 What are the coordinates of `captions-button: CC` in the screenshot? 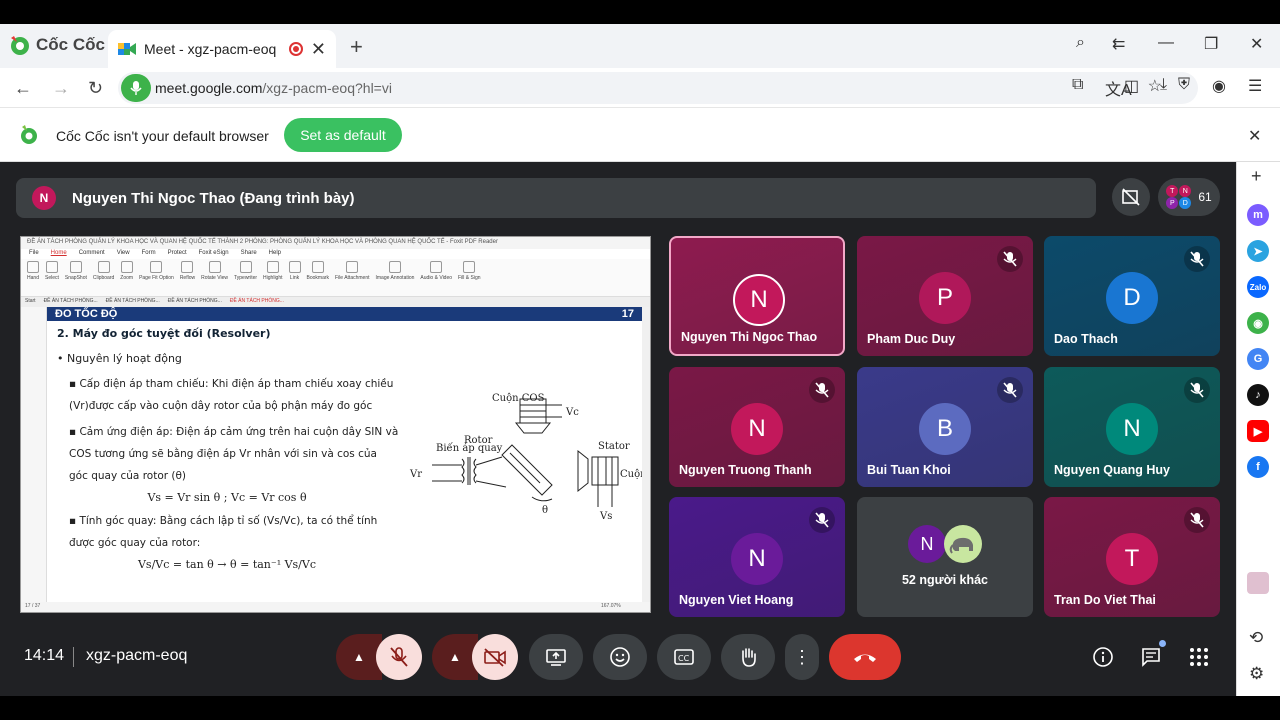 It's located at (684, 657).